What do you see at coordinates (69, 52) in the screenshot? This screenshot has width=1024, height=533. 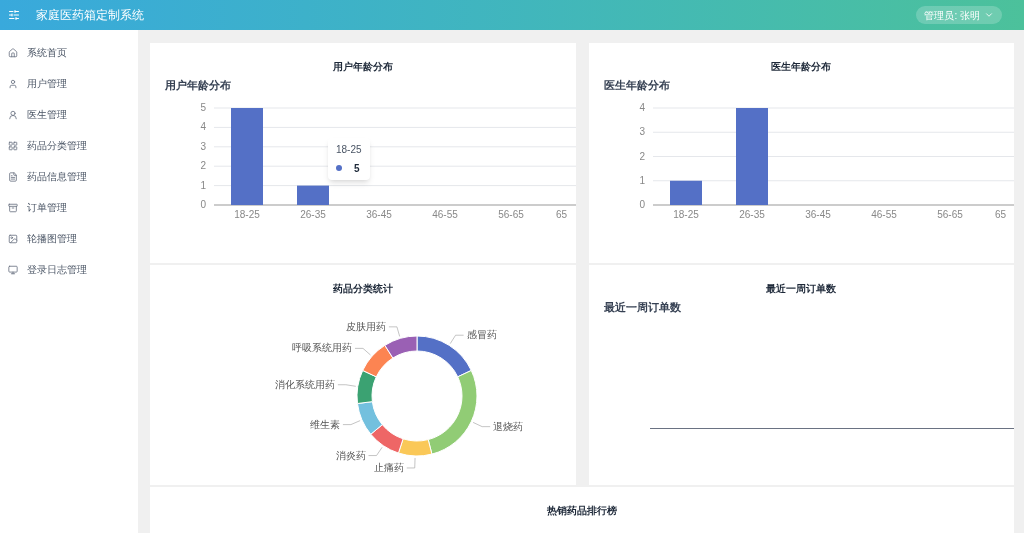 I see `sidebar-item: 系统首页` at bounding box center [69, 52].